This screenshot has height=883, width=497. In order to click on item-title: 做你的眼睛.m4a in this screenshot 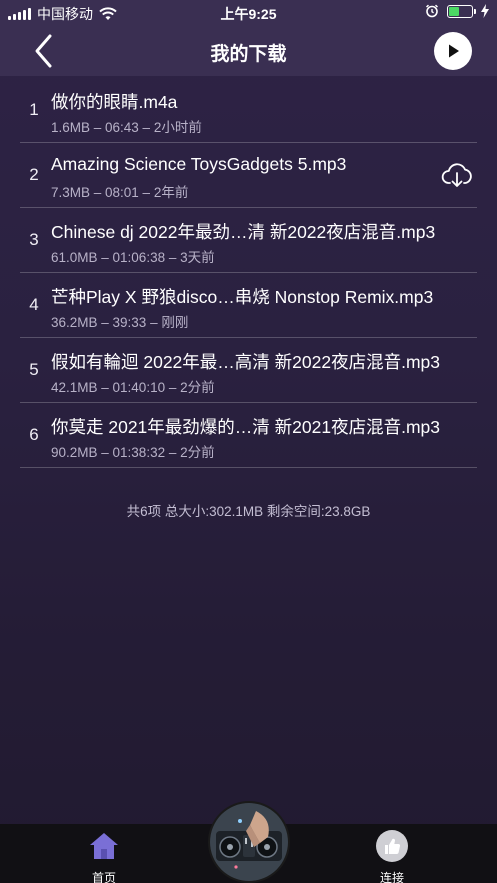, I will do `click(114, 102)`.